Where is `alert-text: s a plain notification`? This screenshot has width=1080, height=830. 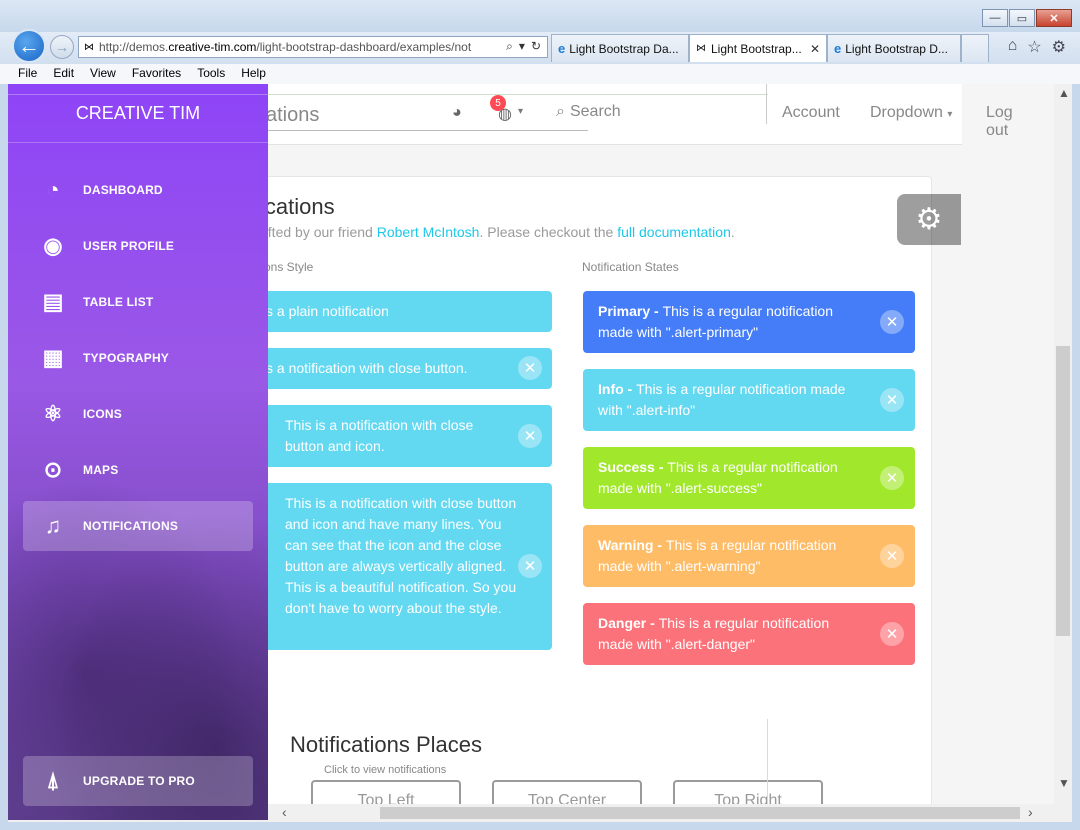
alert-text: s a plain notification is located at coordinates (327, 311).